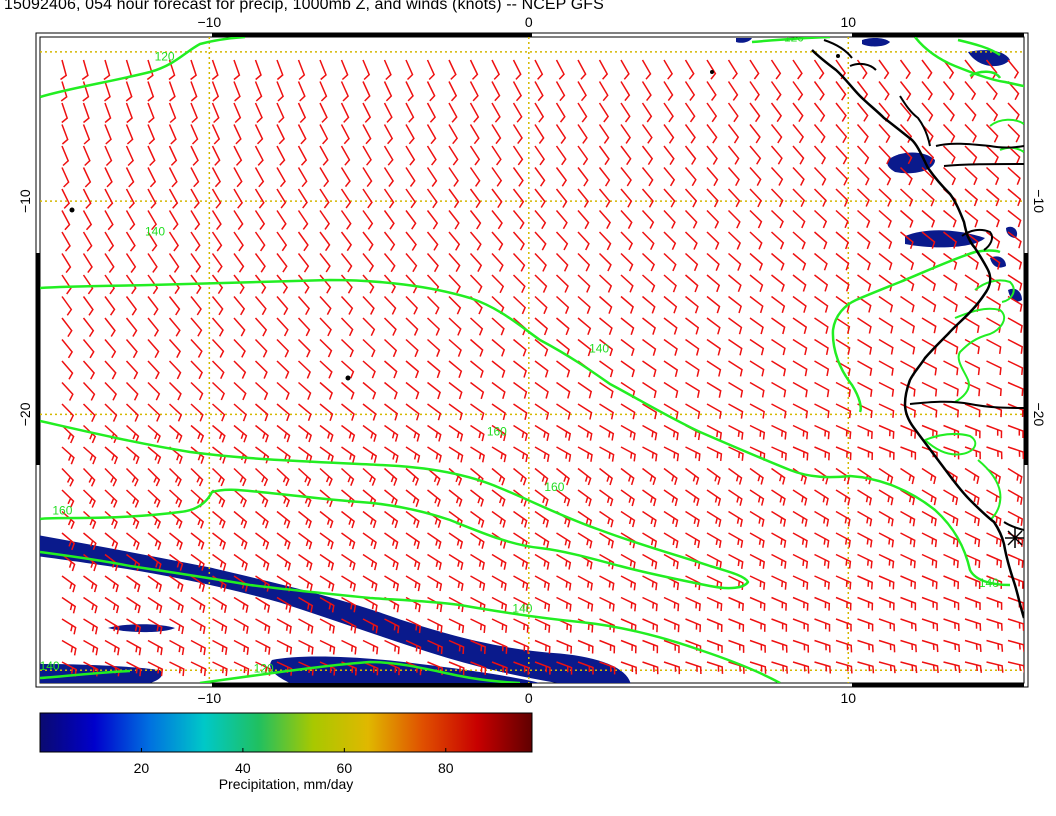 This screenshot has width=1056, height=816. Describe the element at coordinates (25, 414) in the screenshot. I see `lat-tick-label-left: −20` at that location.